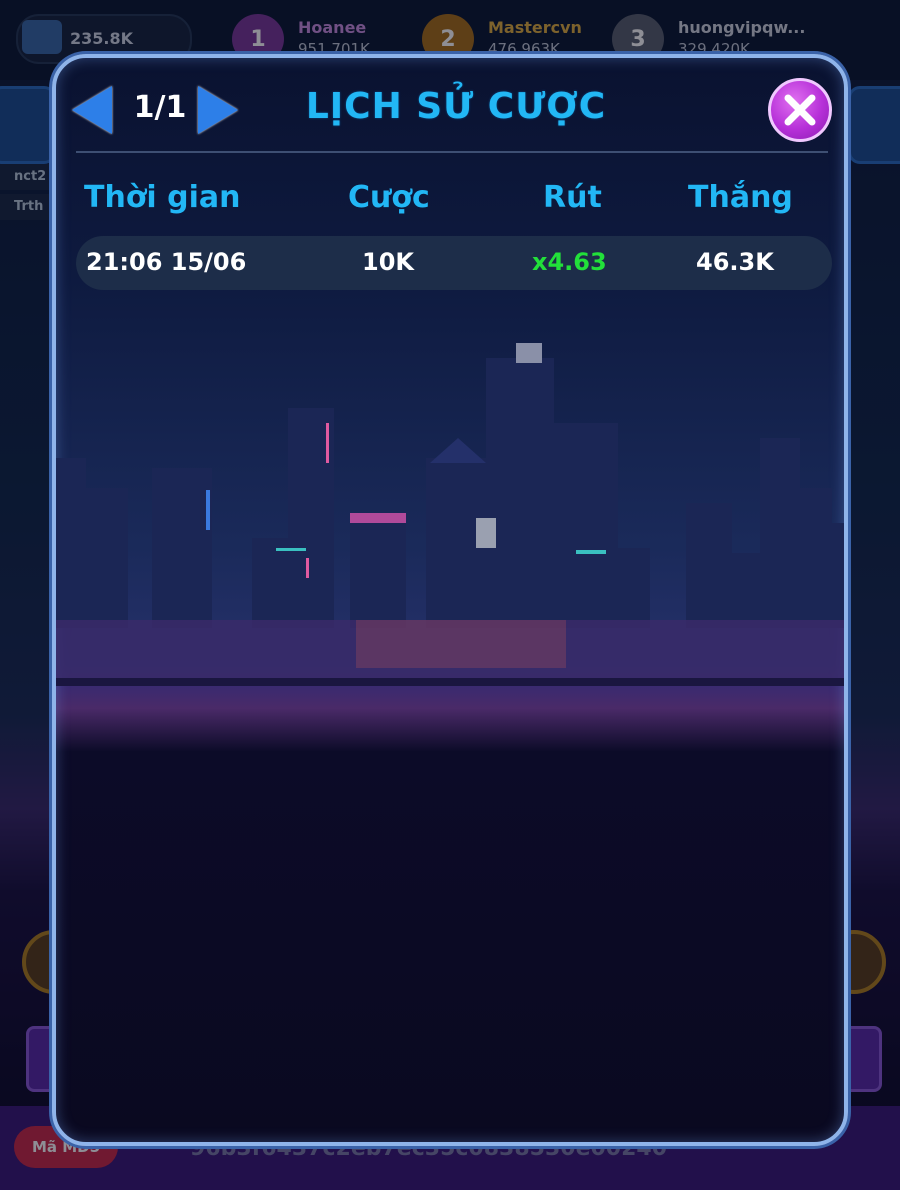 The width and height of the screenshot is (900, 1190). I want to click on close-icon, so click(800, 110).